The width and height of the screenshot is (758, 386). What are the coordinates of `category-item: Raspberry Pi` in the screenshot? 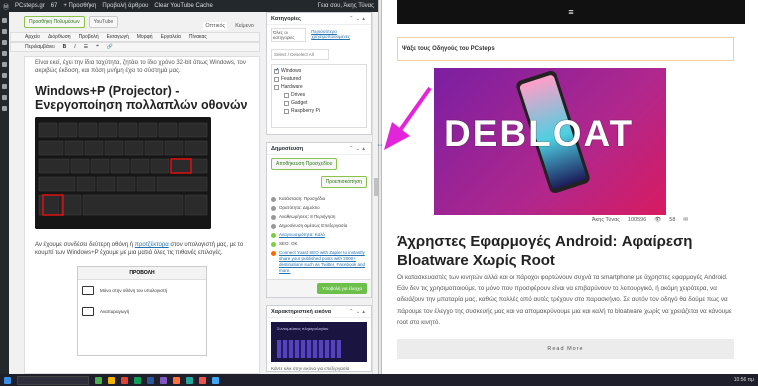 It's located at (319, 111).